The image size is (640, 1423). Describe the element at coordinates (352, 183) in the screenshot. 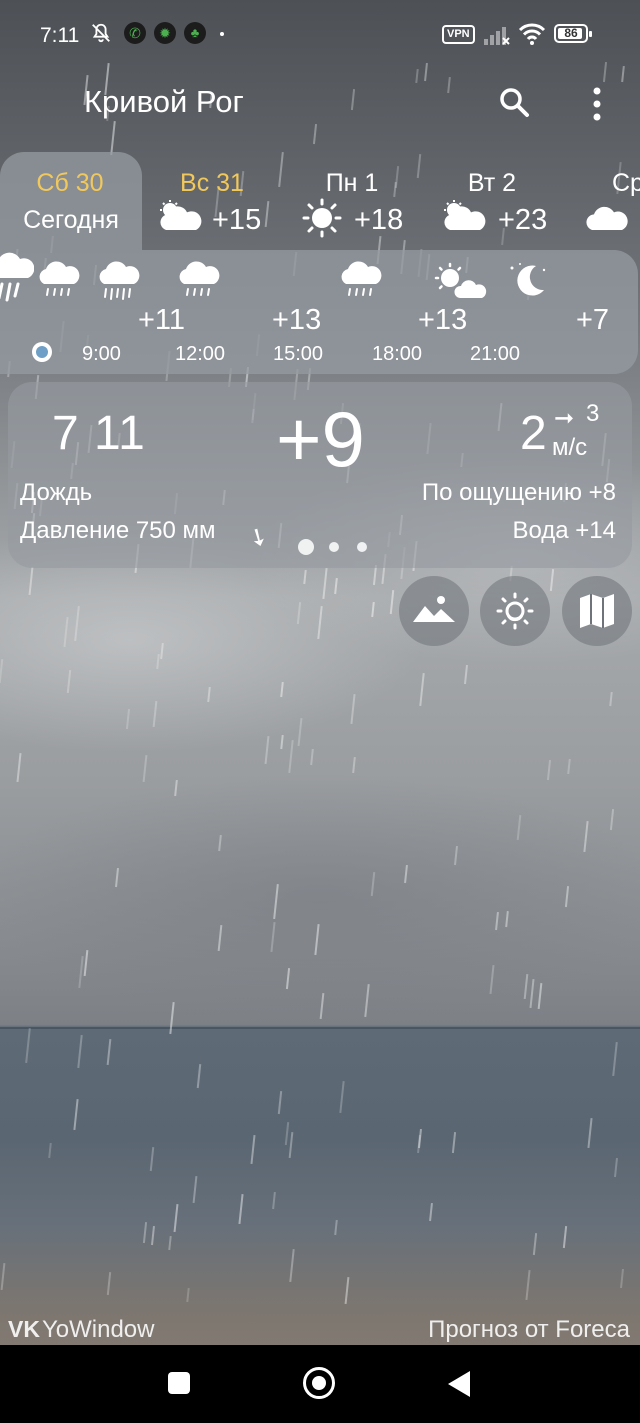

I see `day-tab-name: Пн 1` at that location.